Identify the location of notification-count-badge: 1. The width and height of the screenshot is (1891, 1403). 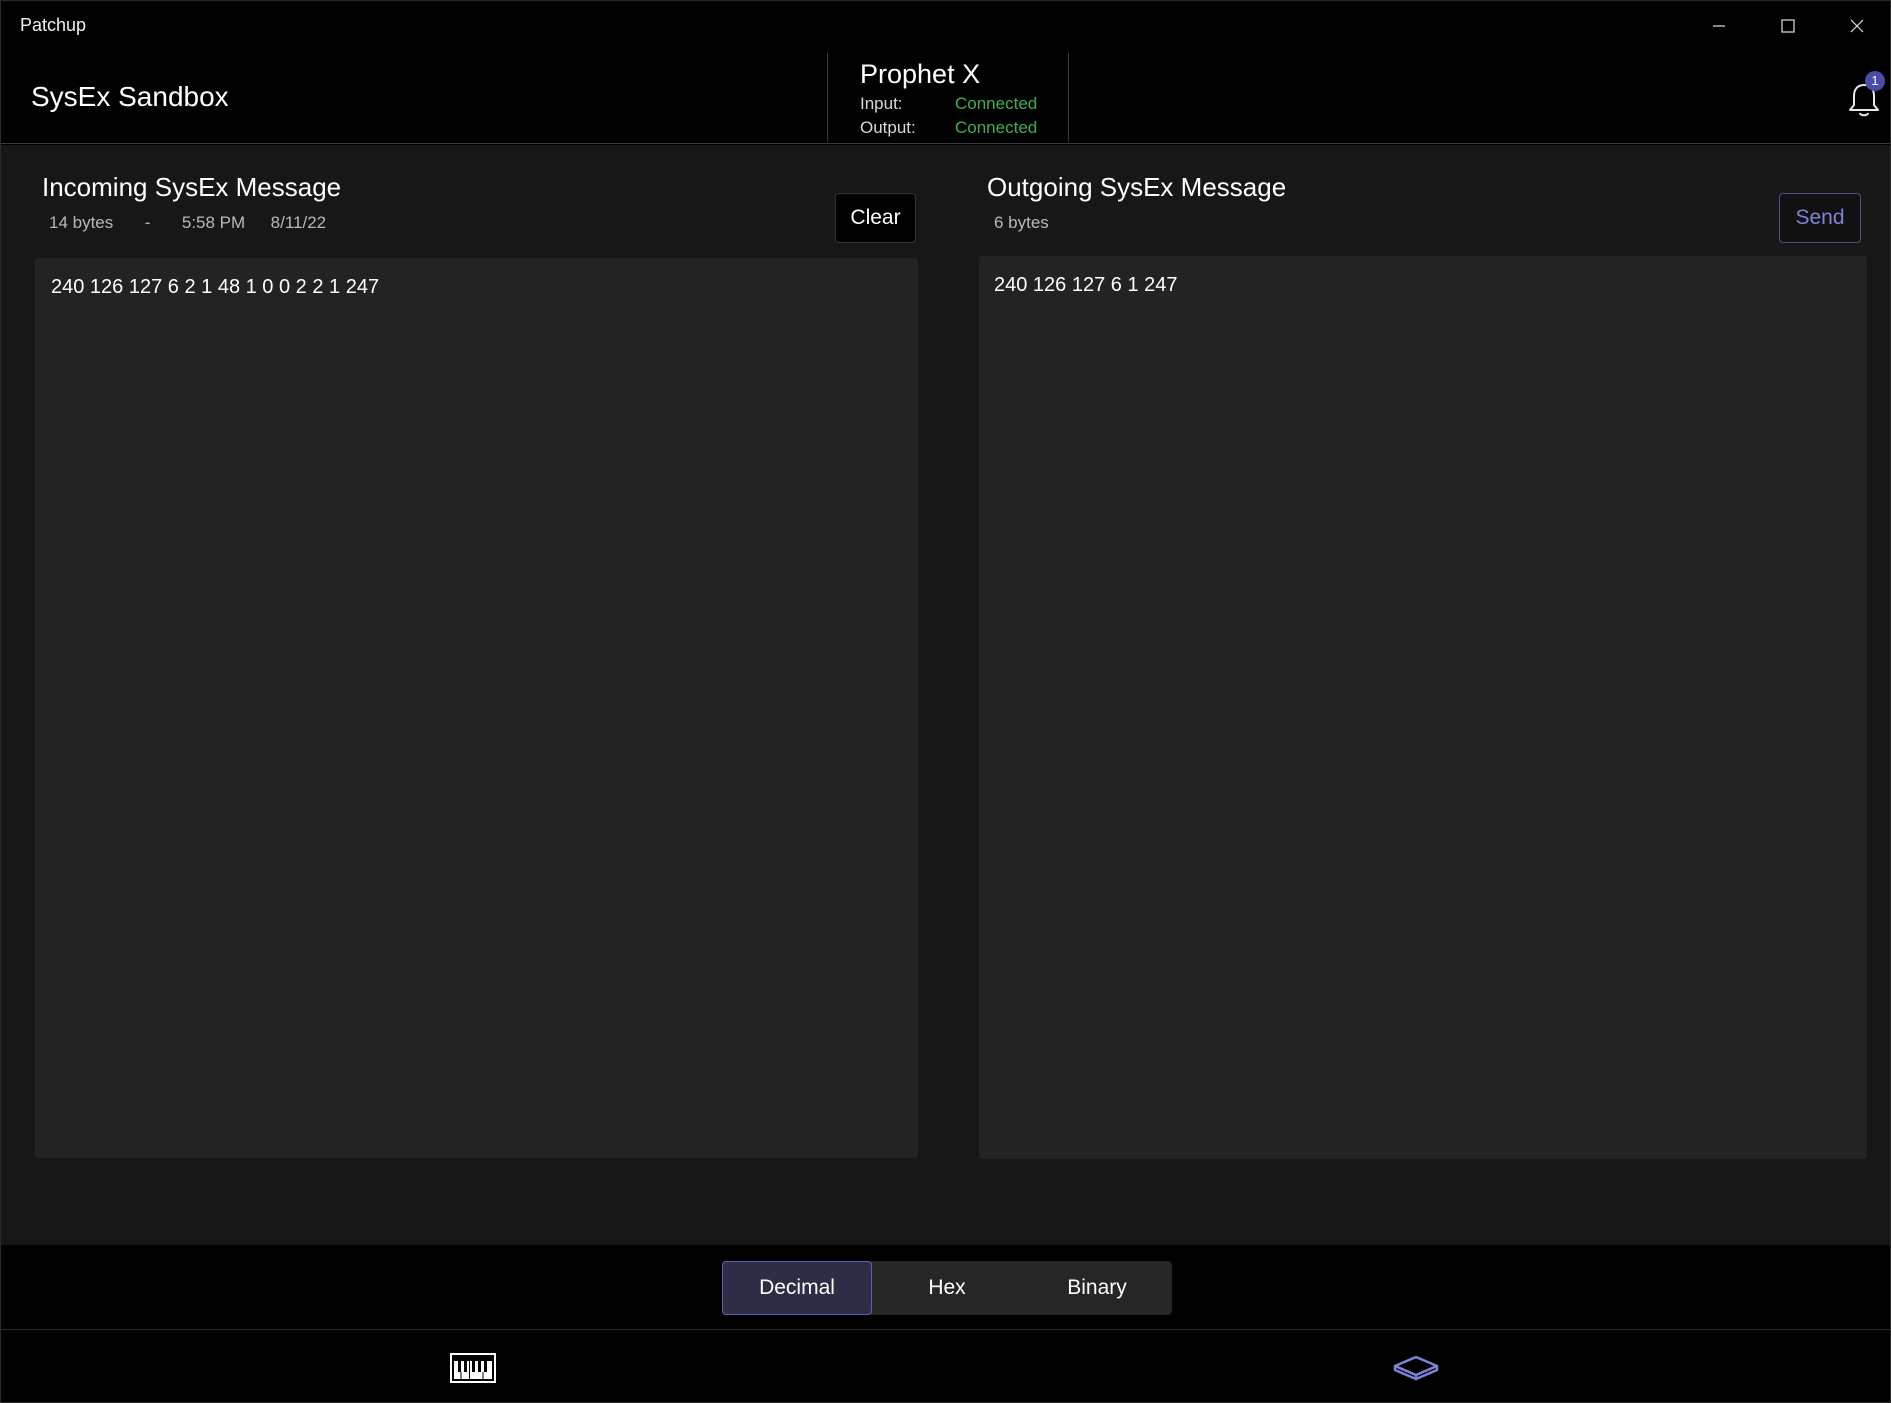
(1875, 81).